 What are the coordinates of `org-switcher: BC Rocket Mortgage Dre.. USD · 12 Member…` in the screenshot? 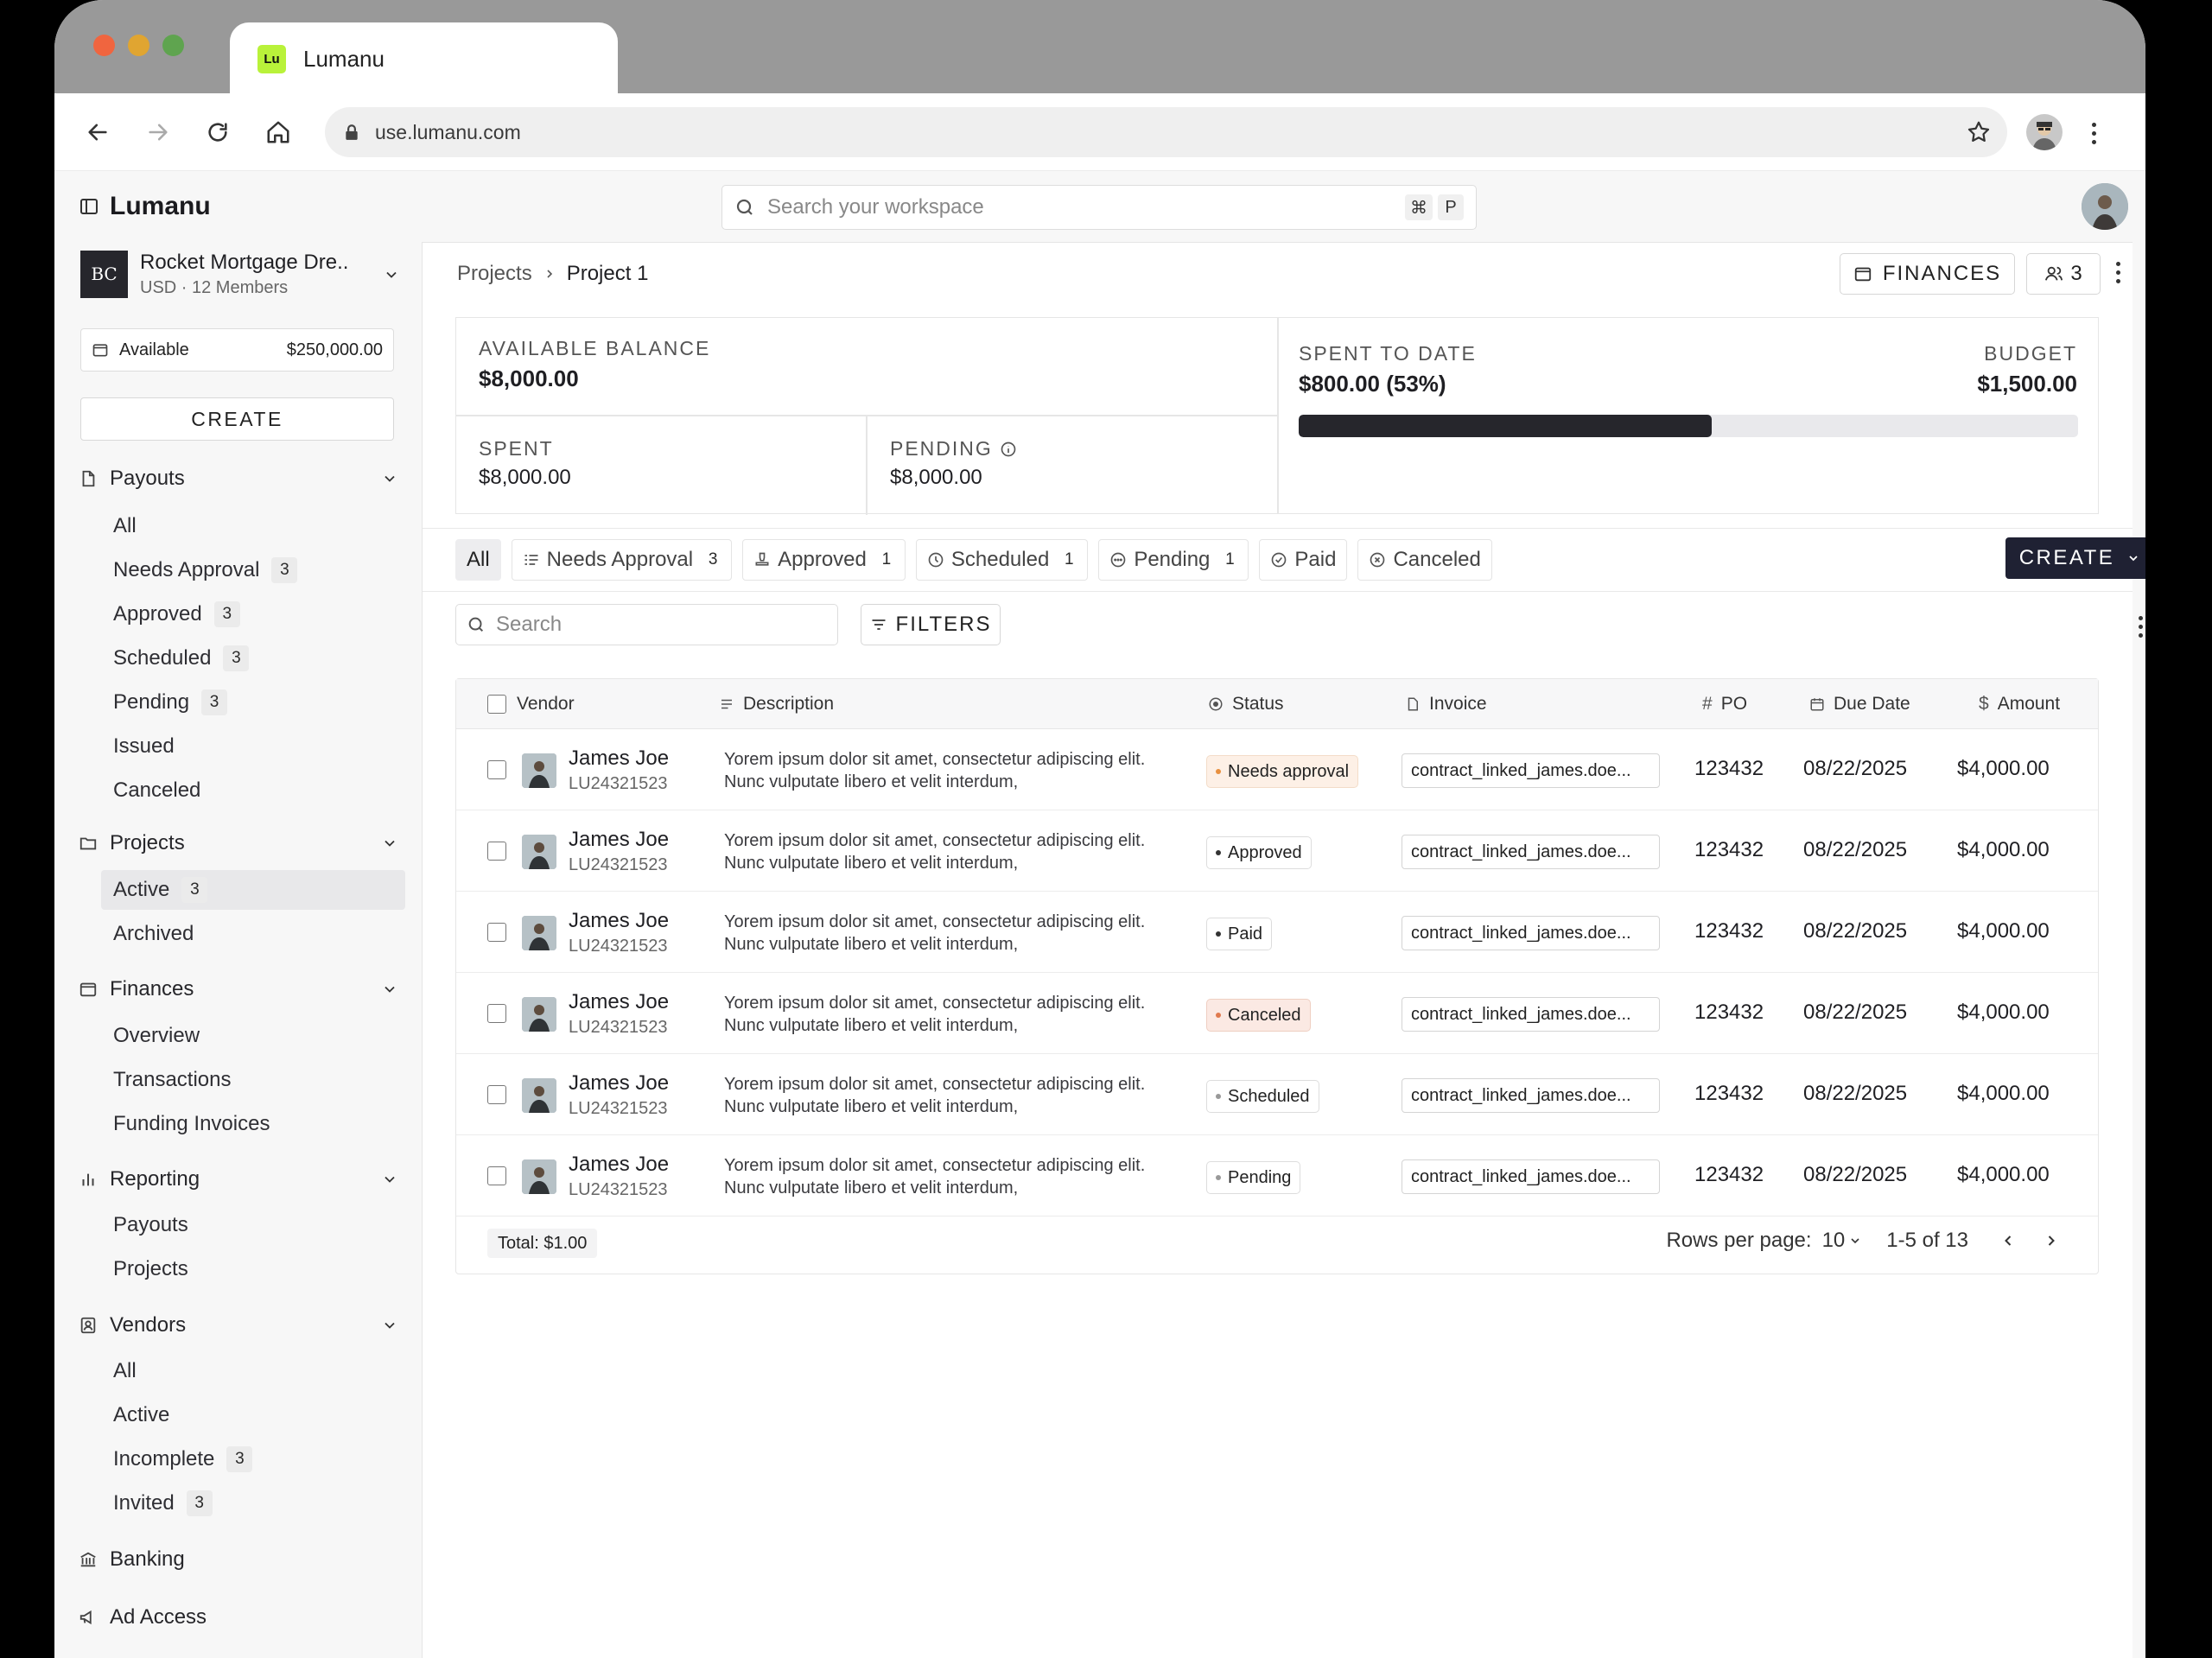 It's located at (244, 274).